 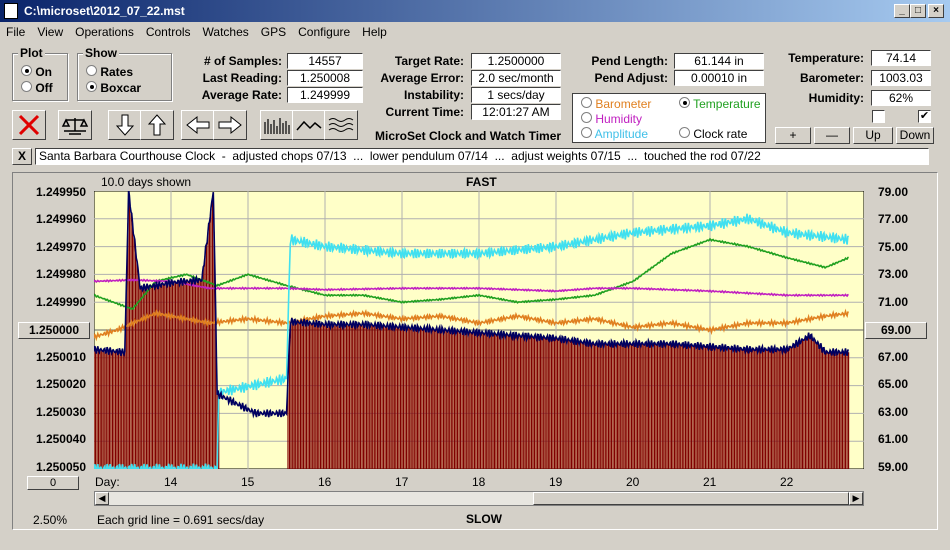 What do you see at coordinates (50, 30) in the screenshot?
I see `menu-view: View` at bounding box center [50, 30].